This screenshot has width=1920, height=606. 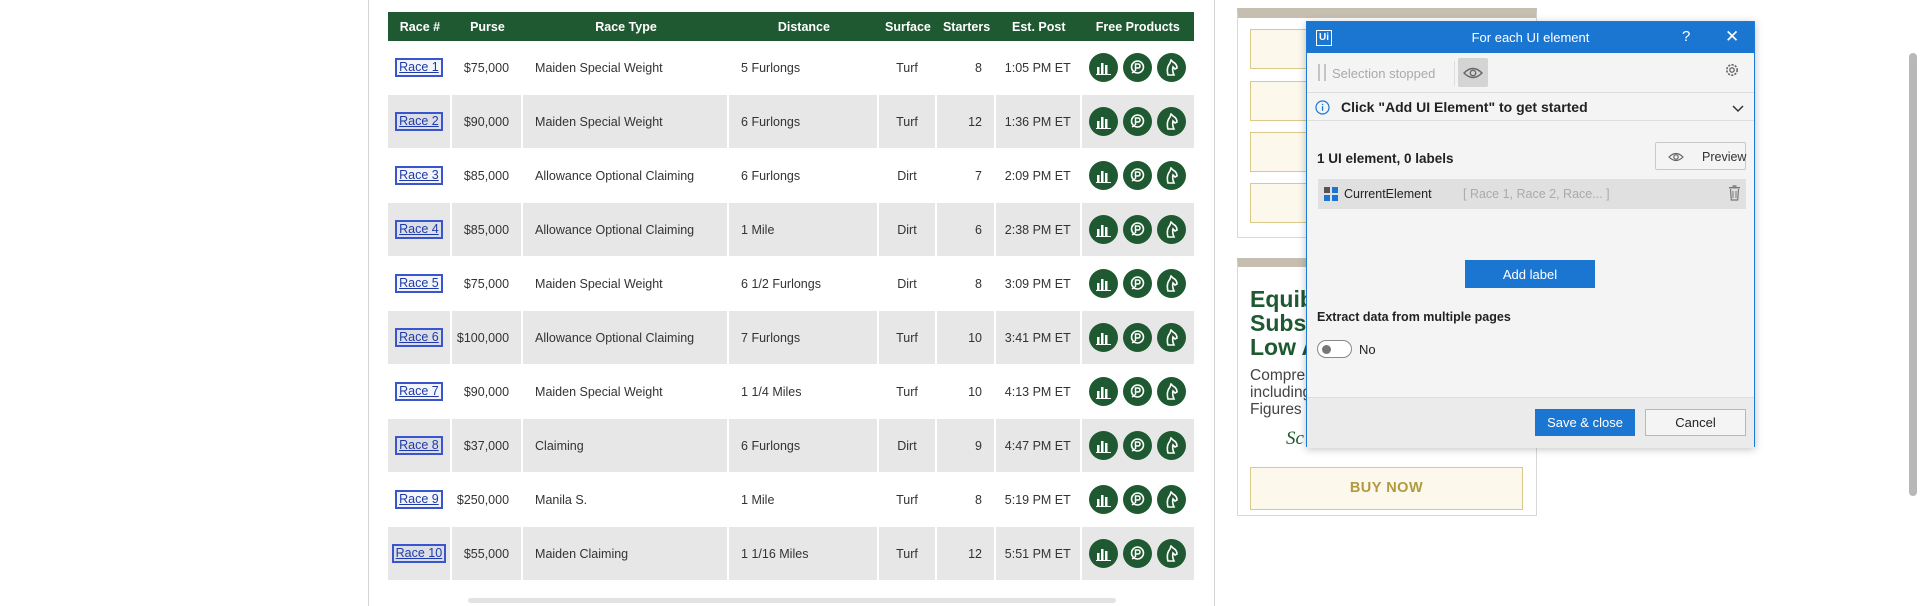 I want to click on highlight-toggle-button, so click(x=1473, y=72).